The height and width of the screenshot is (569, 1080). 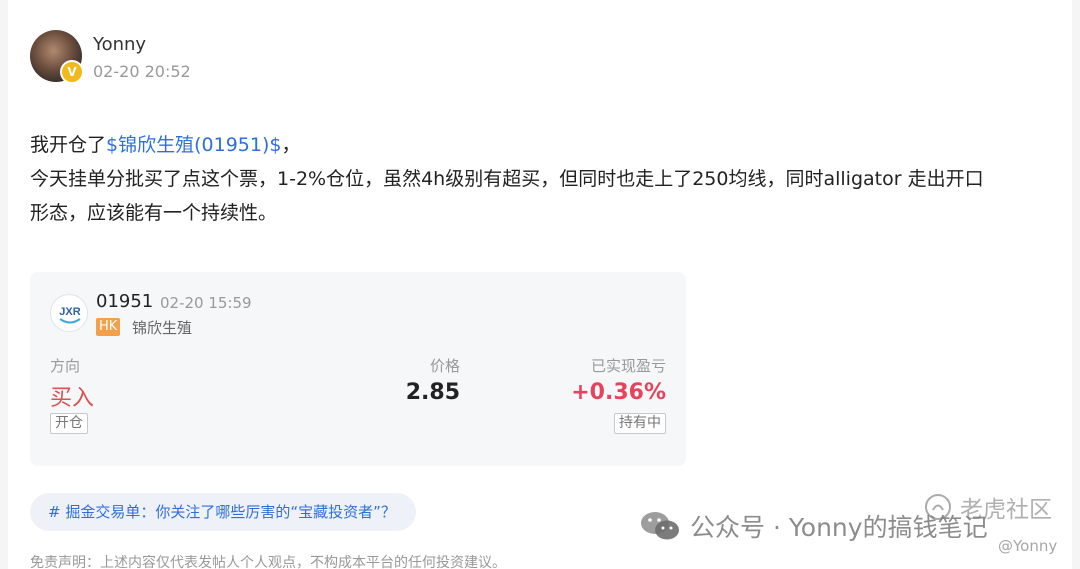 What do you see at coordinates (660, 526) in the screenshot?
I see `wechat-icon` at bounding box center [660, 526].